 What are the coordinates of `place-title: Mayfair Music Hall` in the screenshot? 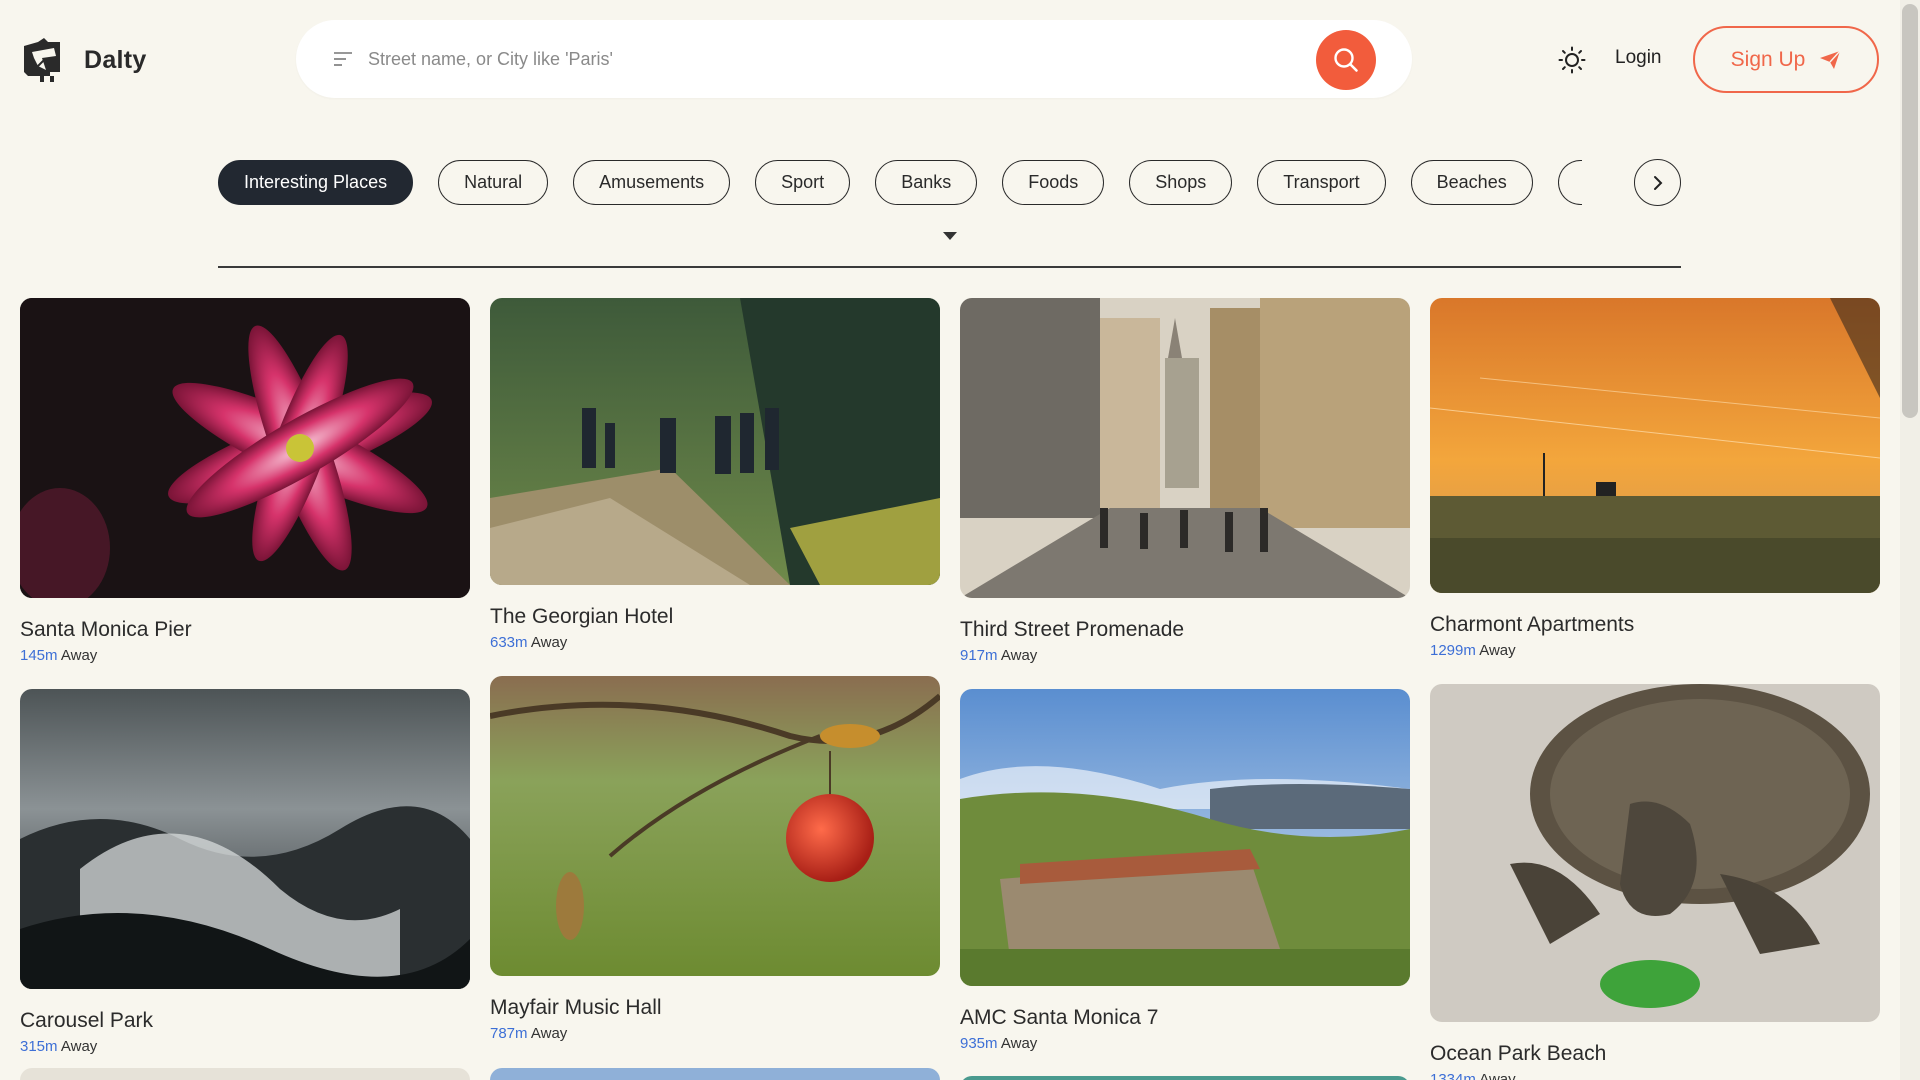 It's located at (576, 1007).